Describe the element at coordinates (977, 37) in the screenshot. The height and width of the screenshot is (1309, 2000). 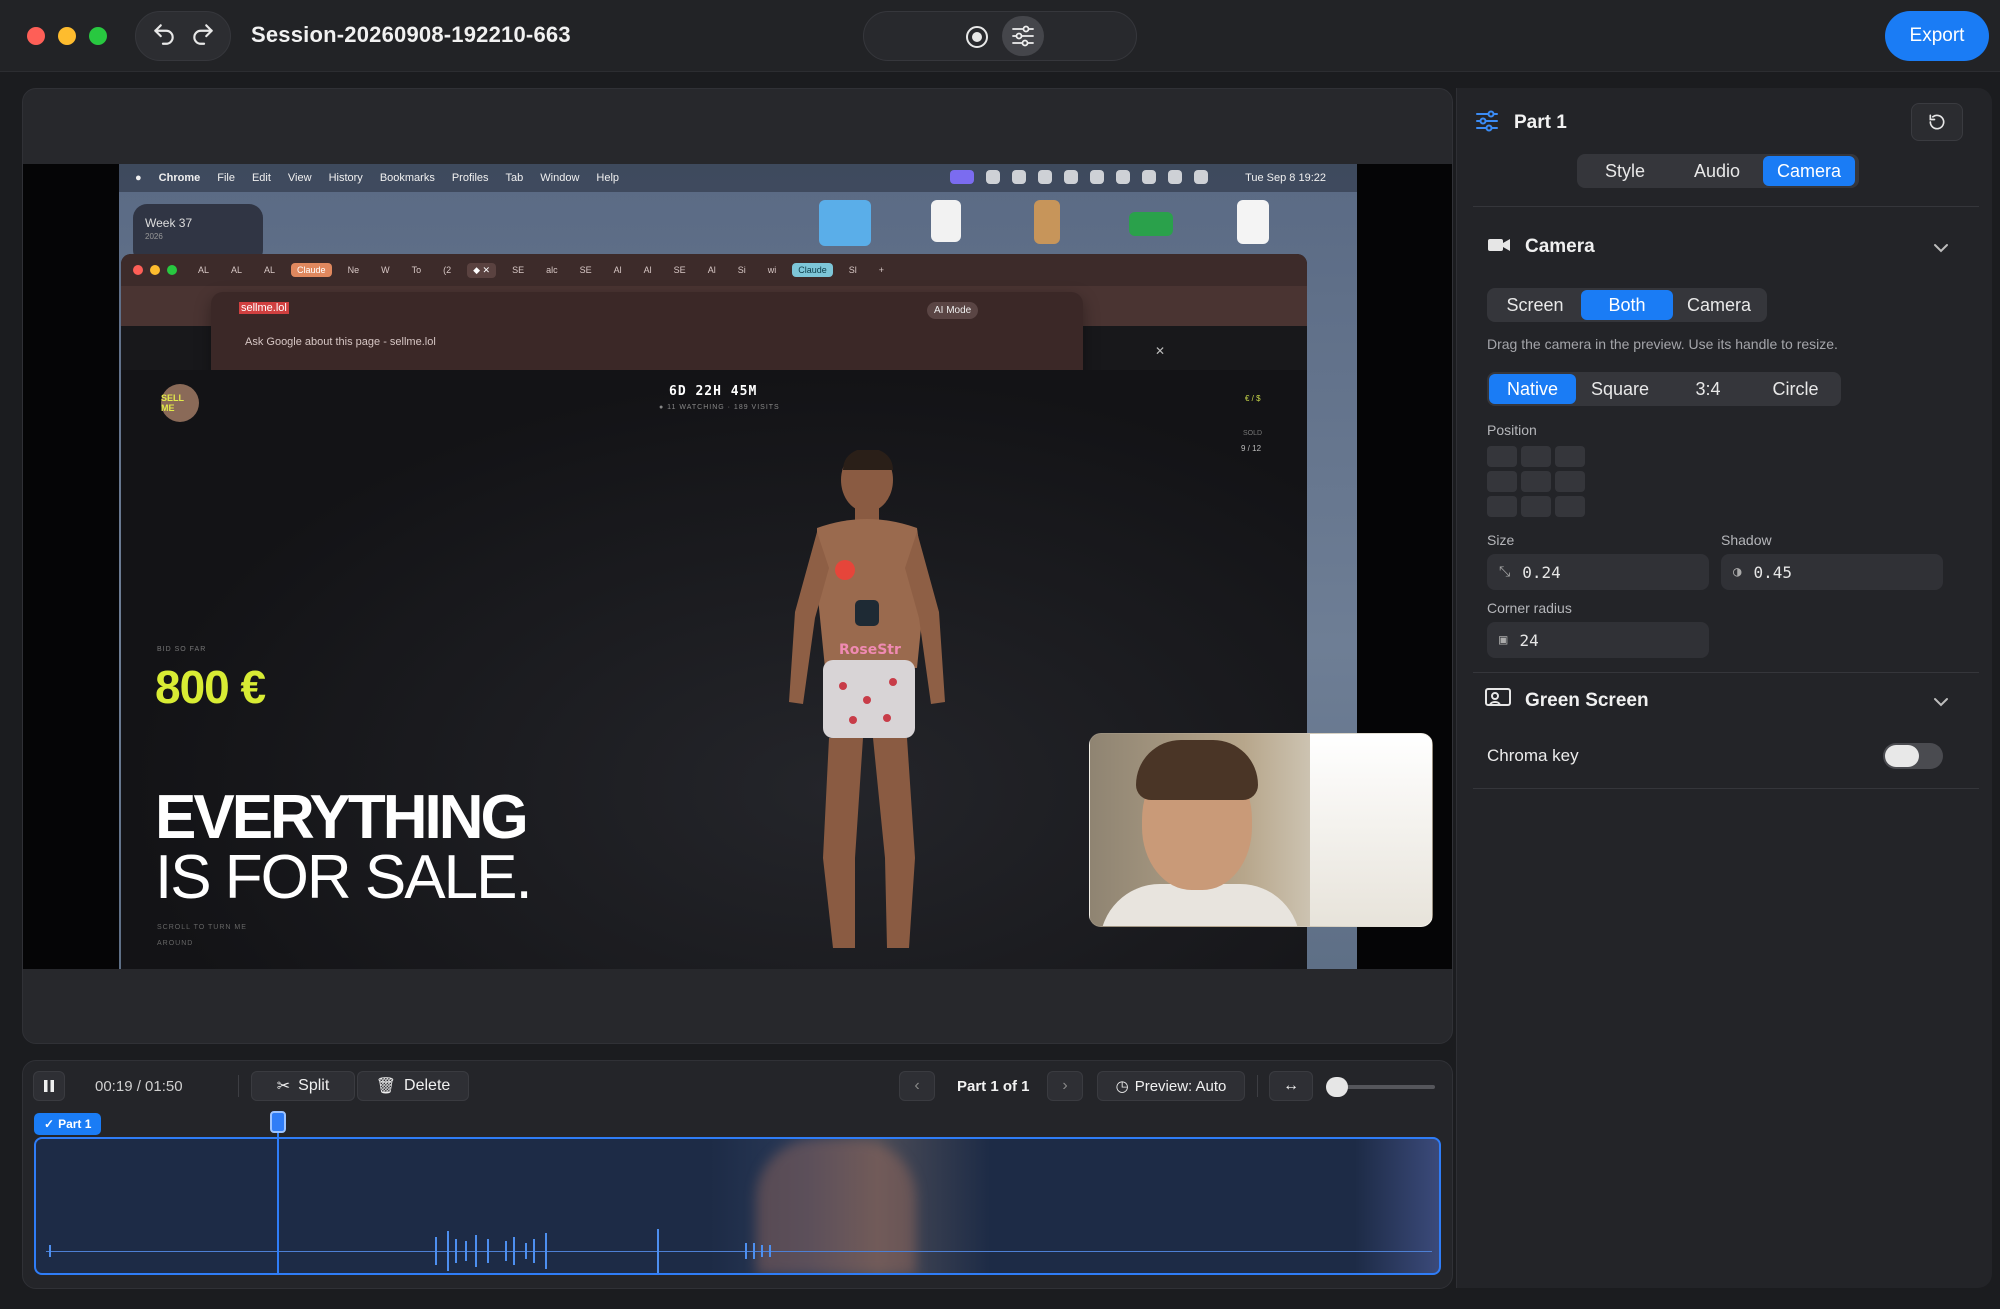
I see `record-icon` at that location.